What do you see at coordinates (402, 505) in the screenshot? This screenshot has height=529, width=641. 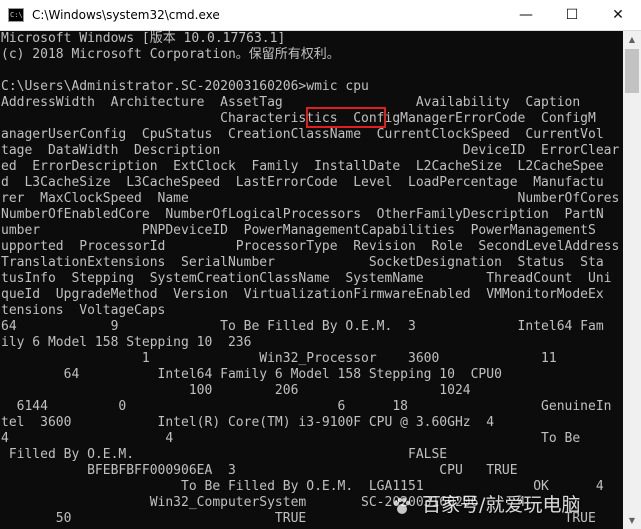 I see `paw-logo-icon` at bounding box center [402, 505].